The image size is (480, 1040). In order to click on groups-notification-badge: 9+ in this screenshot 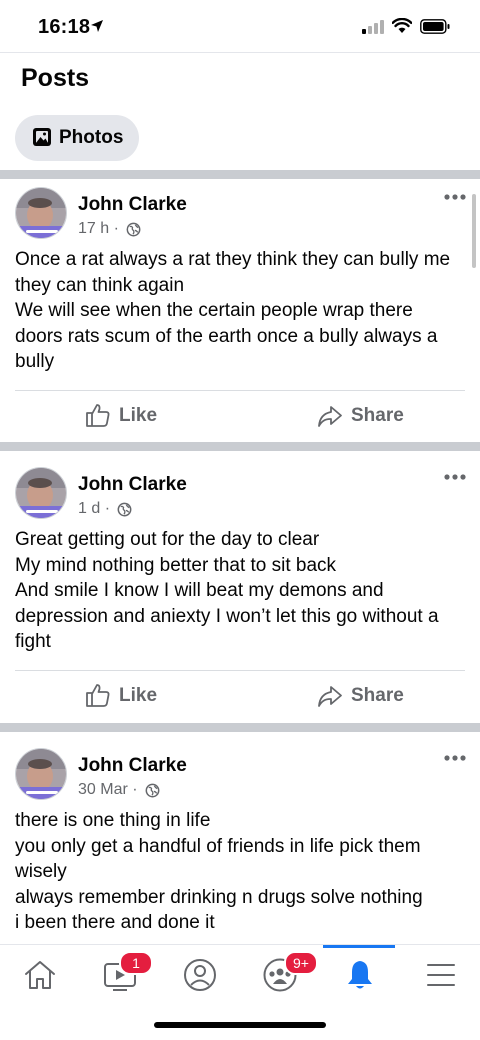, I will do `click(301, 963)`.